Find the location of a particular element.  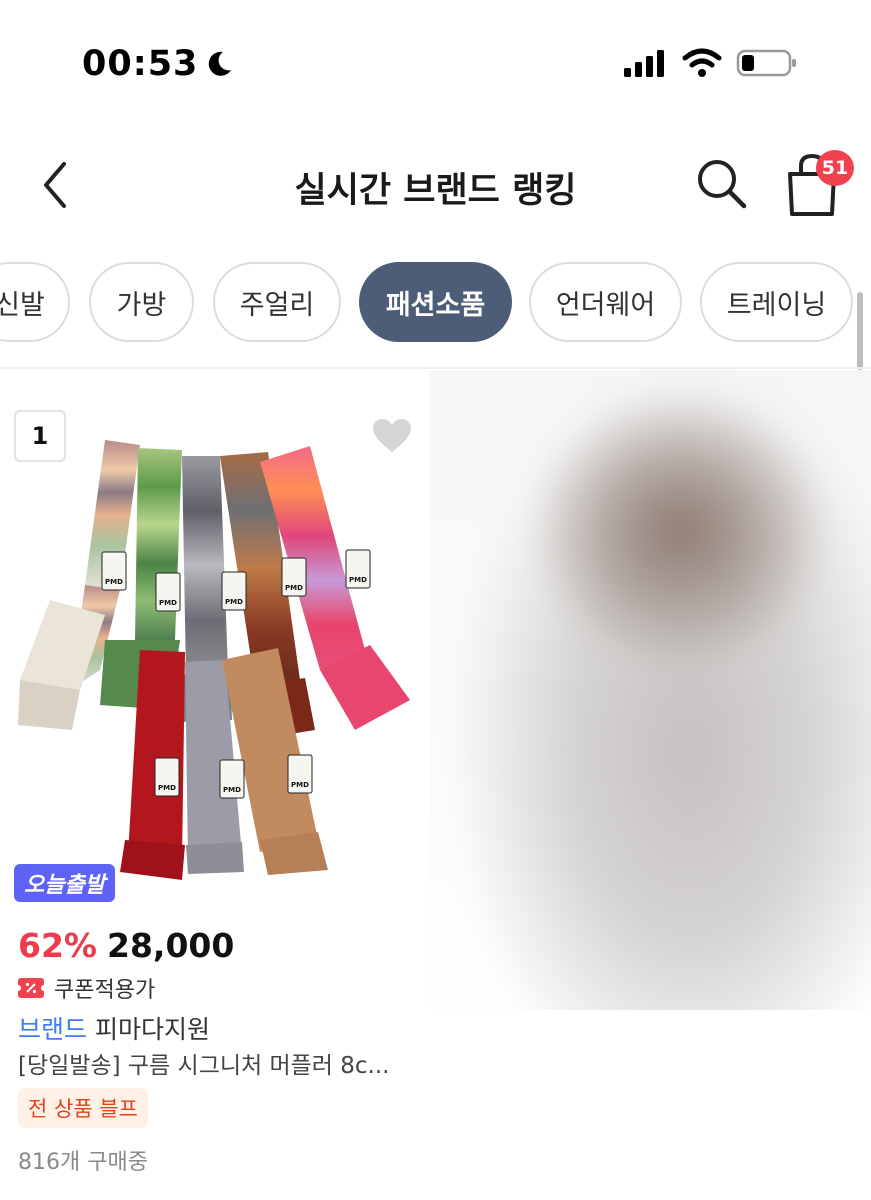

tab-bags: 가방 is located at coordinates (141, 302).